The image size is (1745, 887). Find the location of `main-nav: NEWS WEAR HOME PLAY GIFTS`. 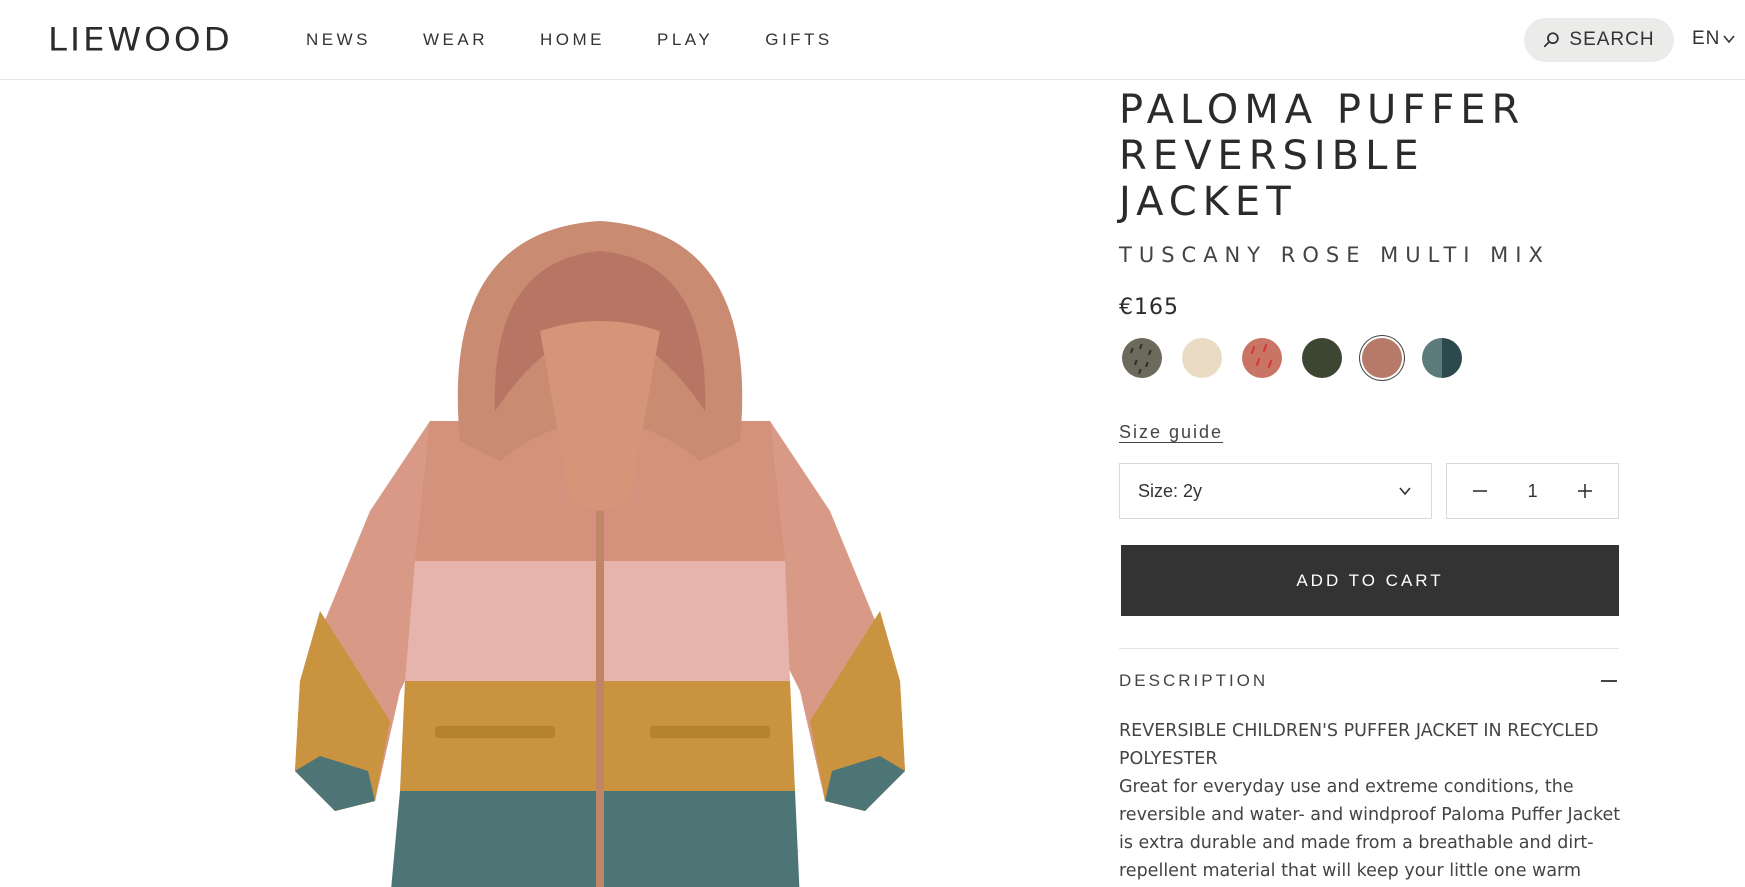

main-nav: NEWS WEAR HOME PLAY GIFTS is located at coordinates (569, 40).